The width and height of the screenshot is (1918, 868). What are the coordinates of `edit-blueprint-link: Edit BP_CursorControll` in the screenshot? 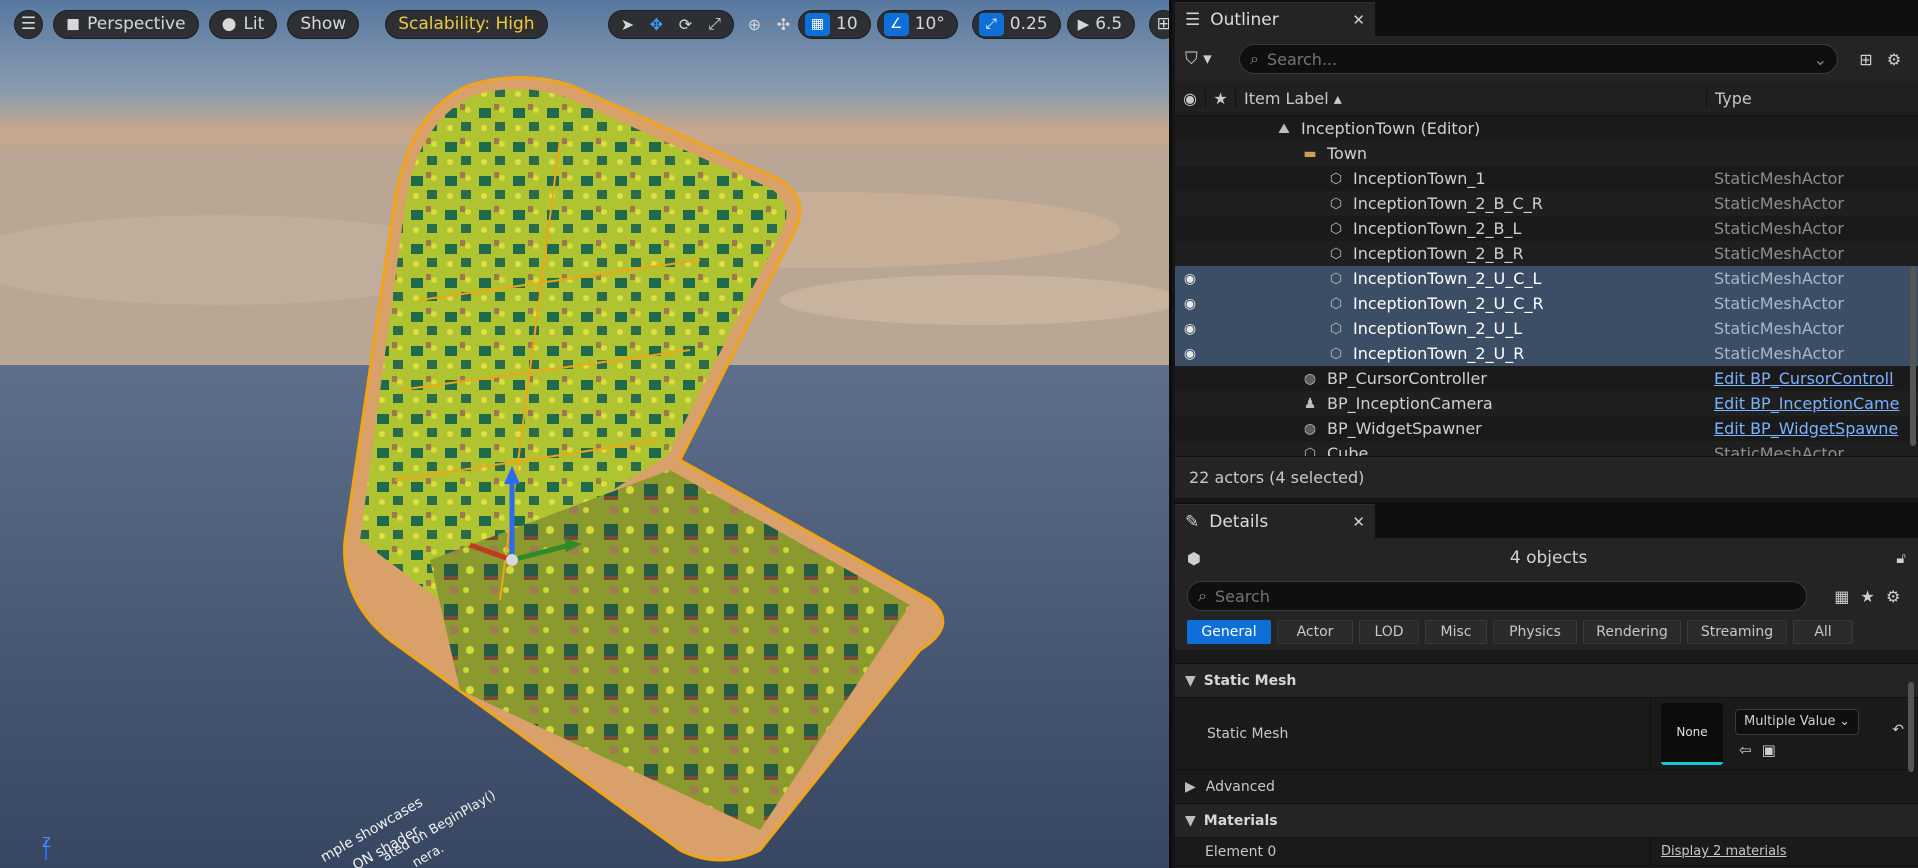 It's located at (1812, 378).